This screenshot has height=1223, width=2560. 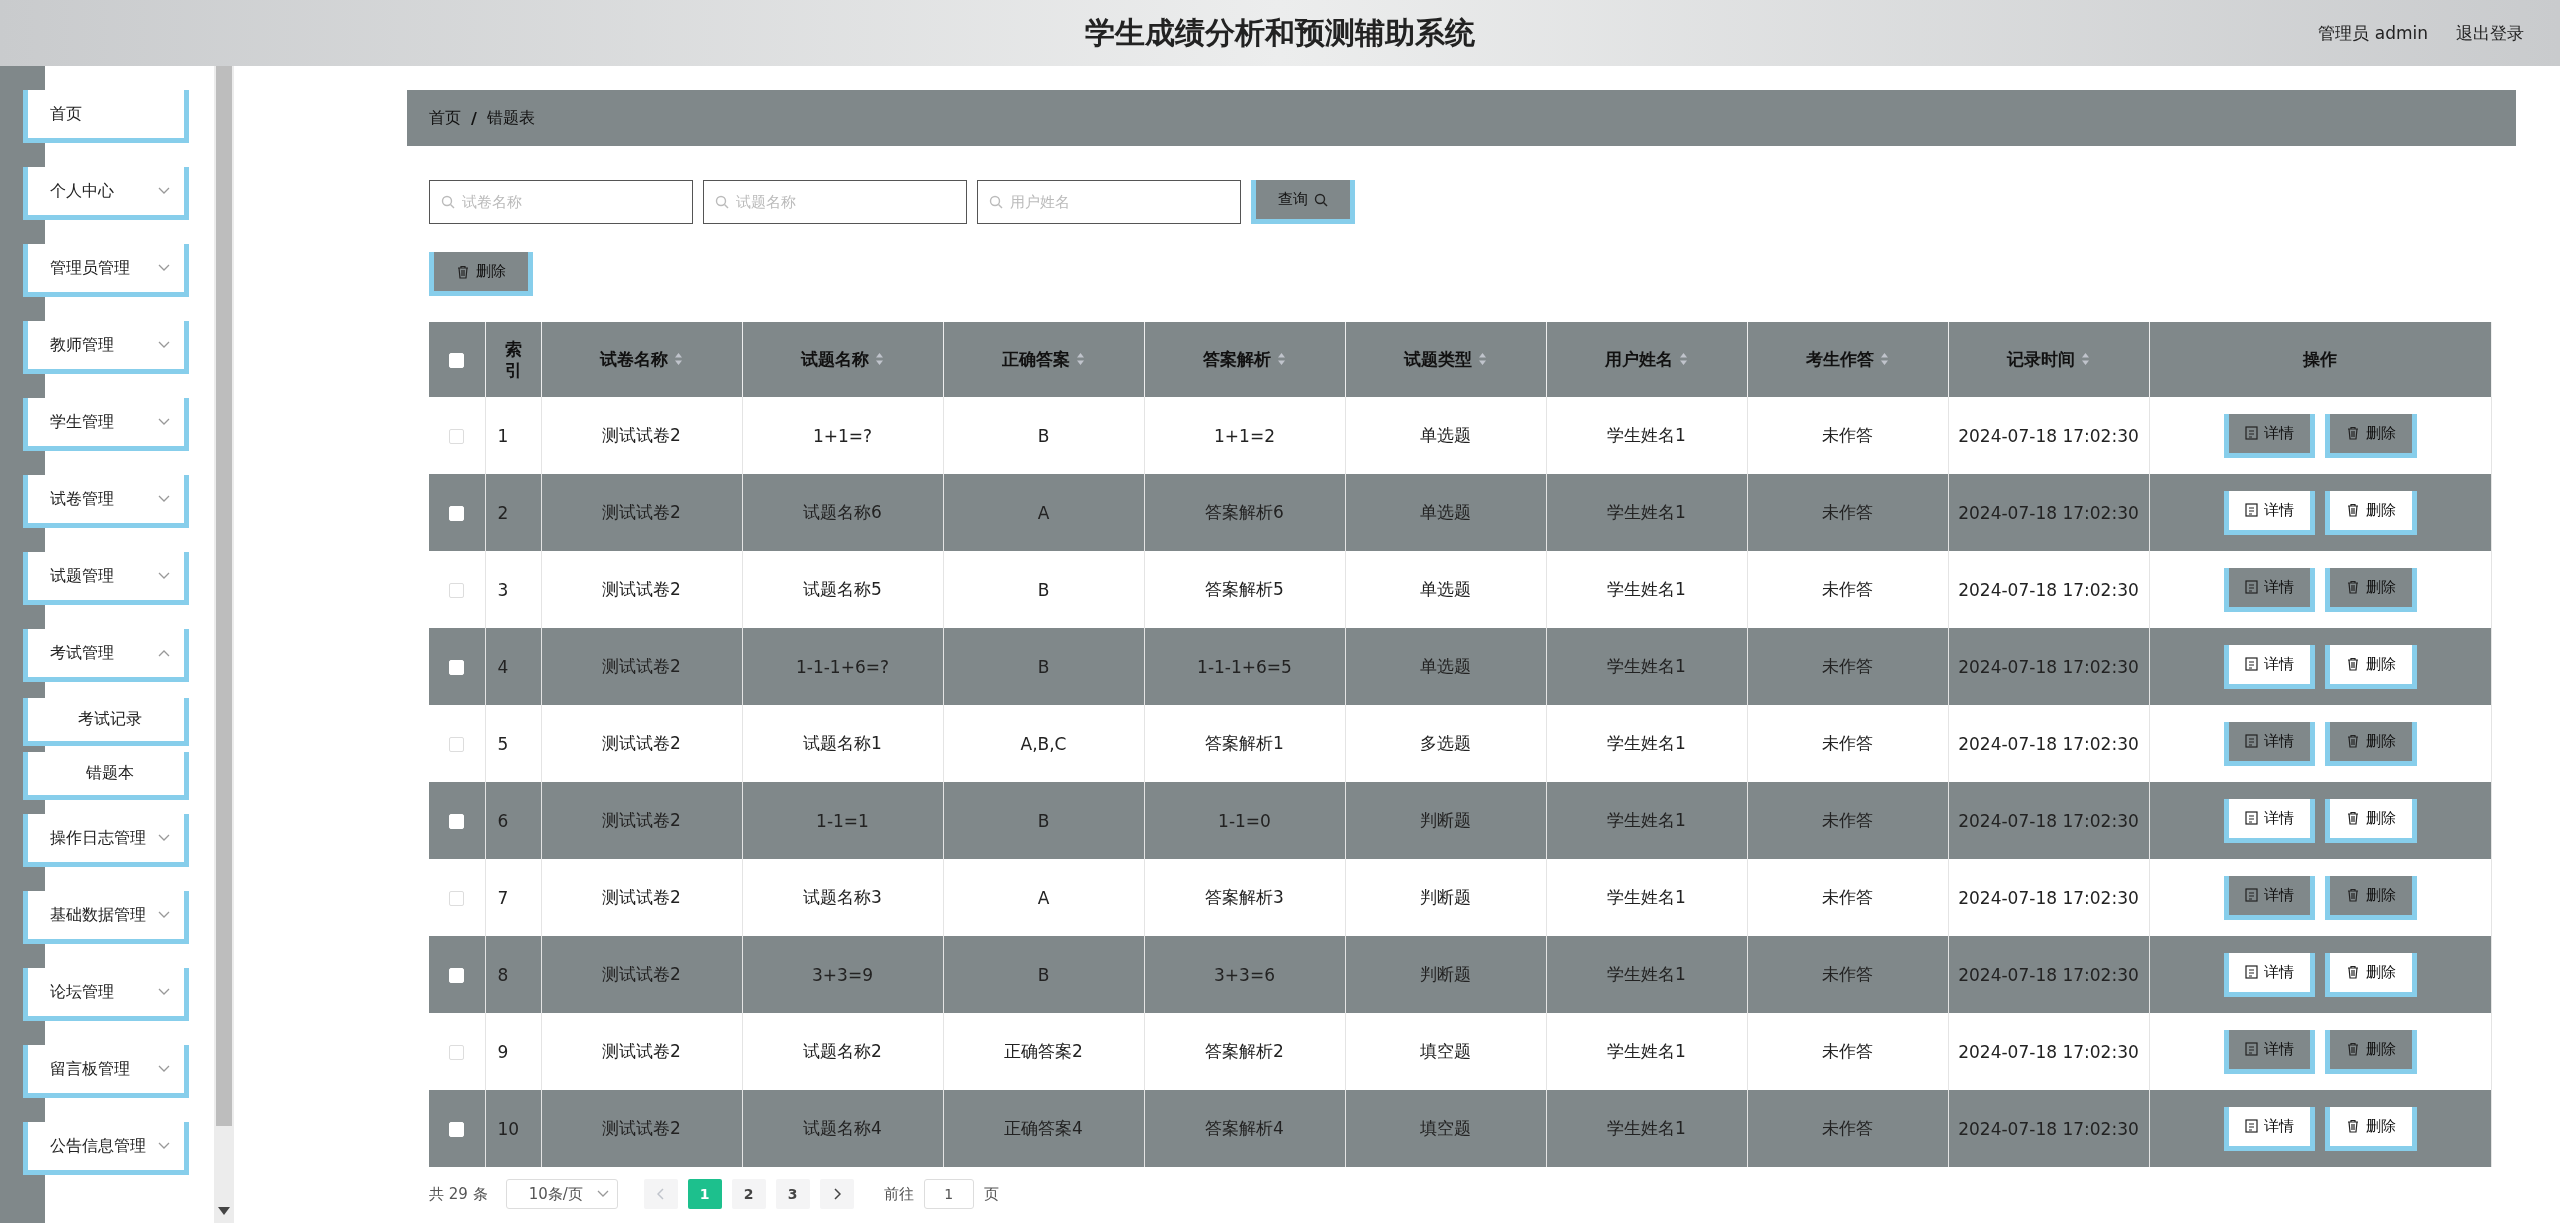 What do you see at coordinates (481, 274) in the screenshot?
I see `delete-button: 删除` at bounding box center [481, 274].